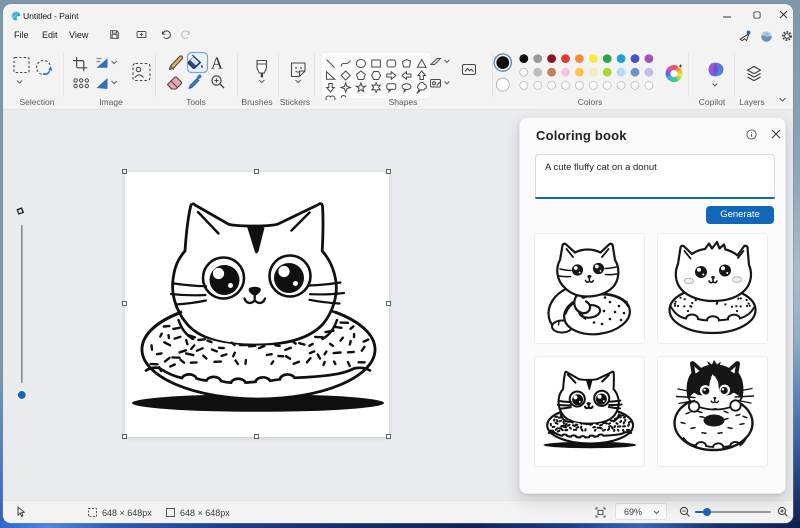 This screenshot has height=528, width=800. I want to click on svg-text: A, so click(217, 63).